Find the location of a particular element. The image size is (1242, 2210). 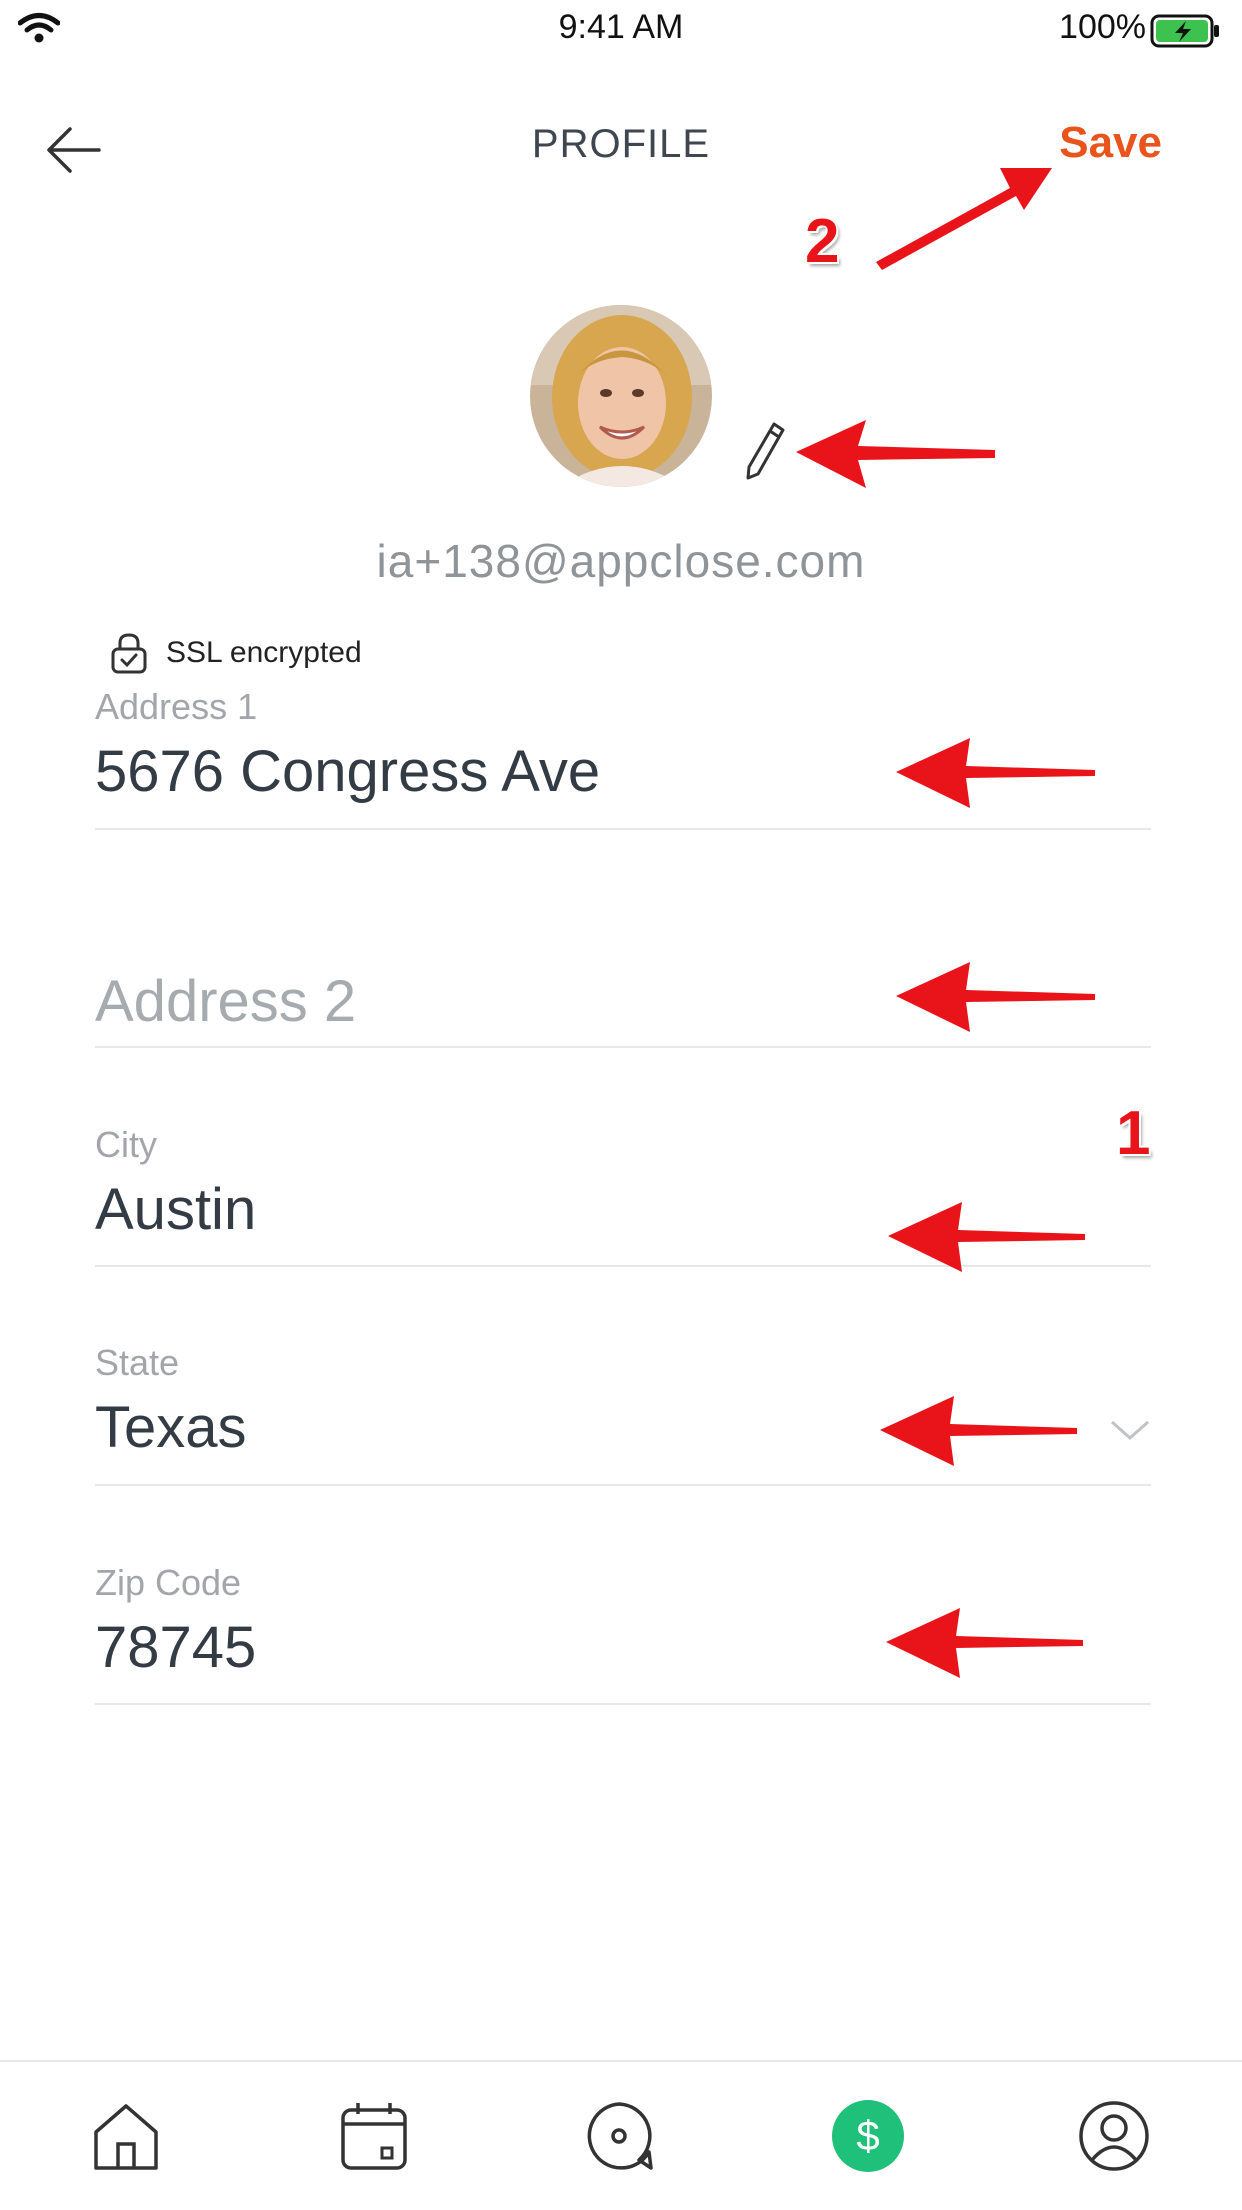

page-title: PROFILE is located at coordinates (621, 144).